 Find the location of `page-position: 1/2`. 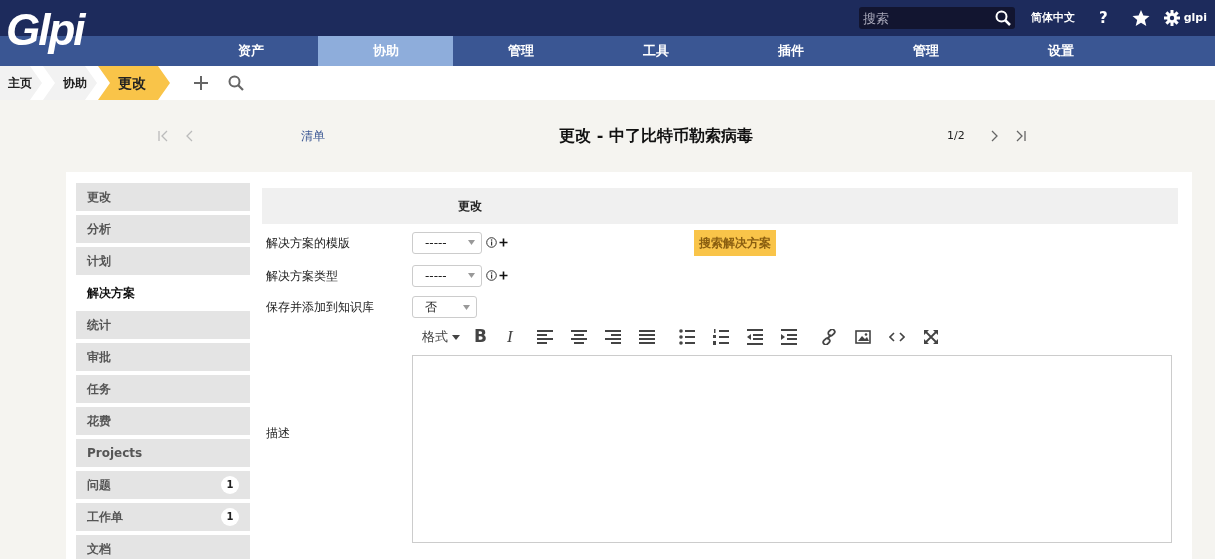

page-position: 1/2 is located at coordinates (956, 135).